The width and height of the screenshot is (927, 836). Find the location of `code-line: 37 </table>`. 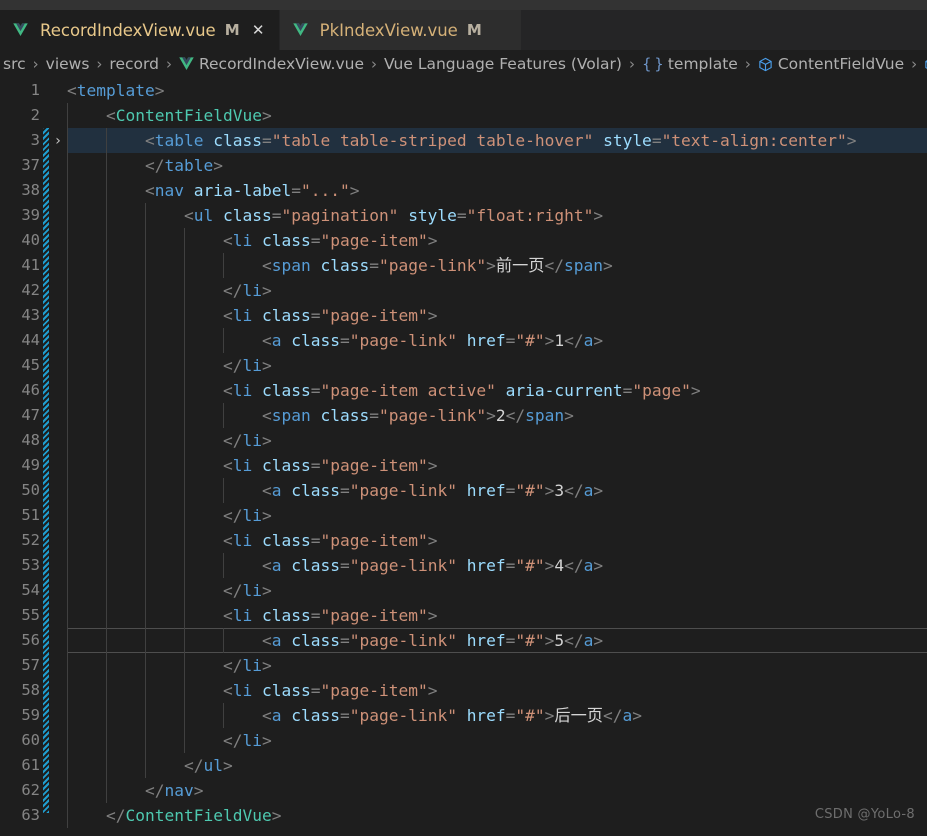

code-line: 37 </table> is located at coordinates (463, 165).